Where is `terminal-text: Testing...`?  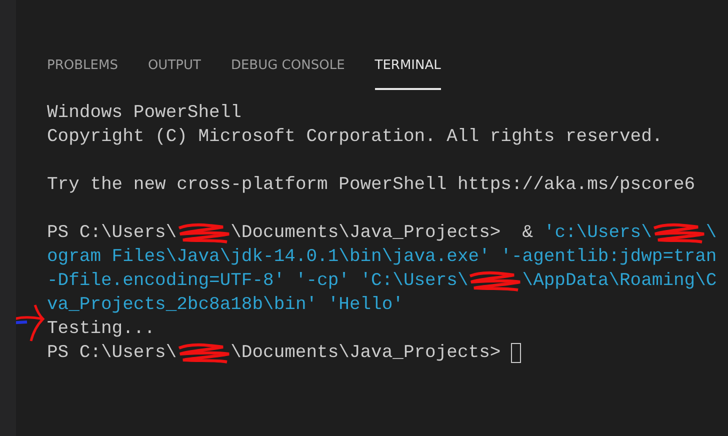 terminal-text: Testing... is located at coordinates (101, 329).